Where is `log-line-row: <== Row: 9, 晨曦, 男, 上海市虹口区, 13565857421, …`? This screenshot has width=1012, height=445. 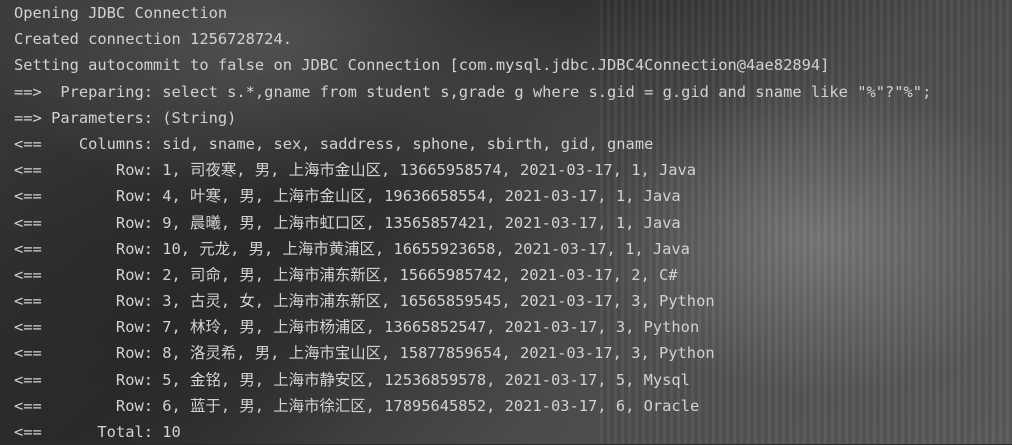
log-line-row: <== Row: 9, 晨曦, 男, 上海市虹口区, 13565857421, … is located at coordinates (347, 222).